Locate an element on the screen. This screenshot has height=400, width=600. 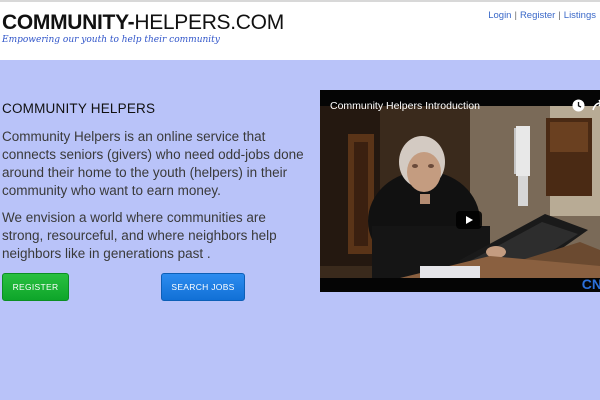
page-heading: COMMUNITY HELPERS is located at coordinates (79, 108).